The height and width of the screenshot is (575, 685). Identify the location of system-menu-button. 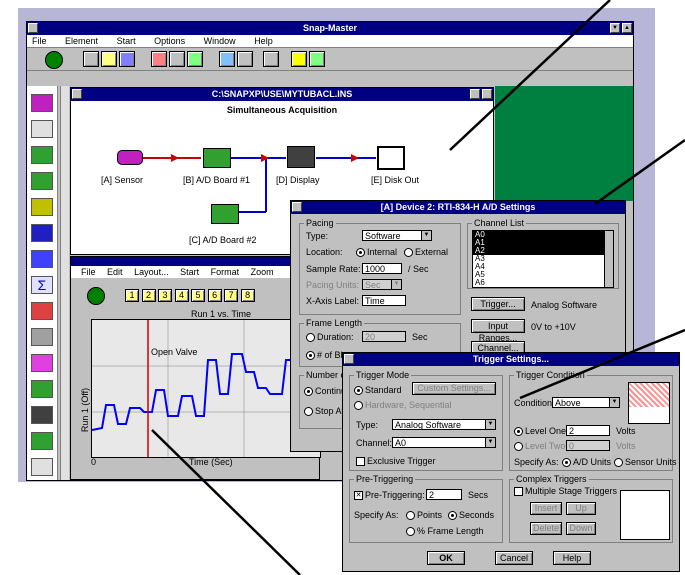
(33, 28).